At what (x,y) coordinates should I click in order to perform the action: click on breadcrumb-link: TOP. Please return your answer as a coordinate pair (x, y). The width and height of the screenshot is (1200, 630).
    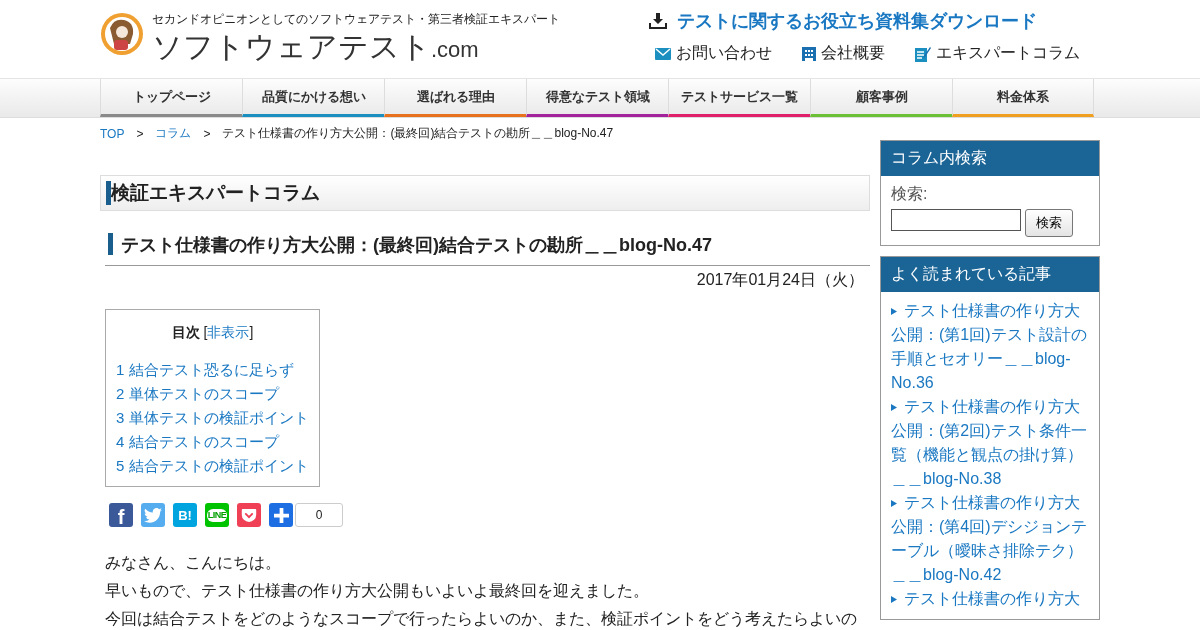
    Looking at the image, I should click on (112, 133).